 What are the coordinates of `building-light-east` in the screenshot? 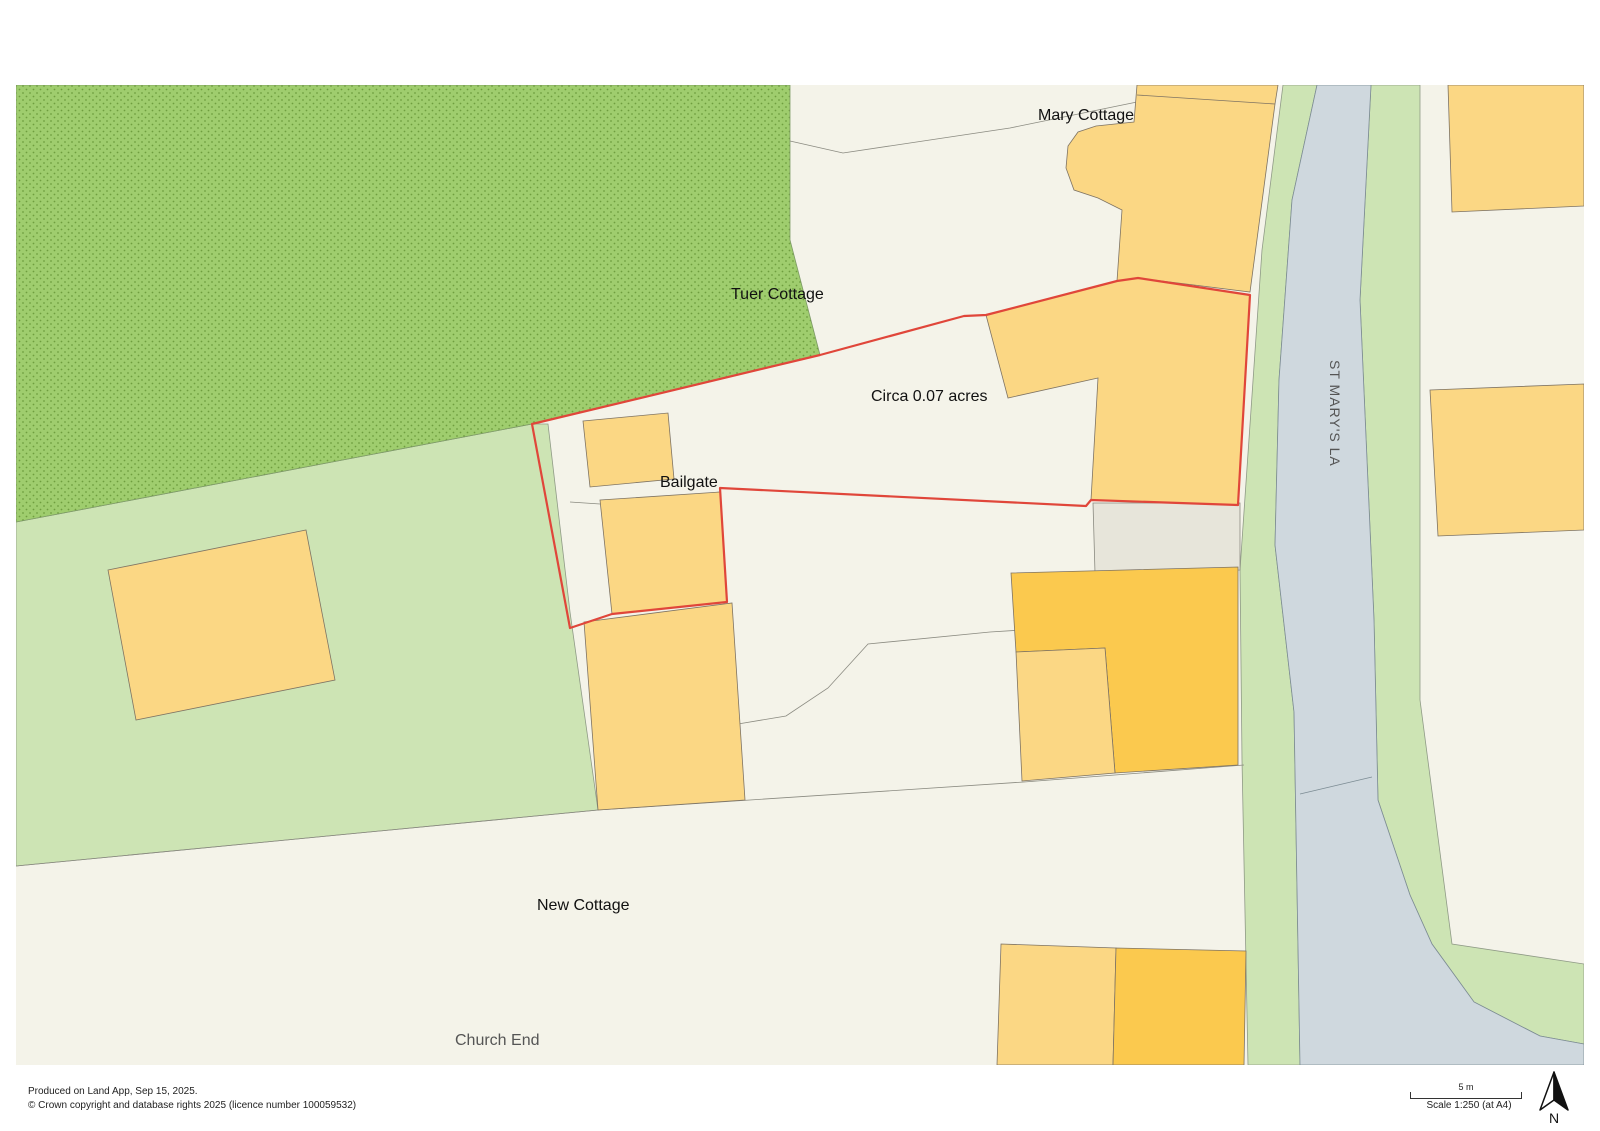 It's located at (1065, 714).